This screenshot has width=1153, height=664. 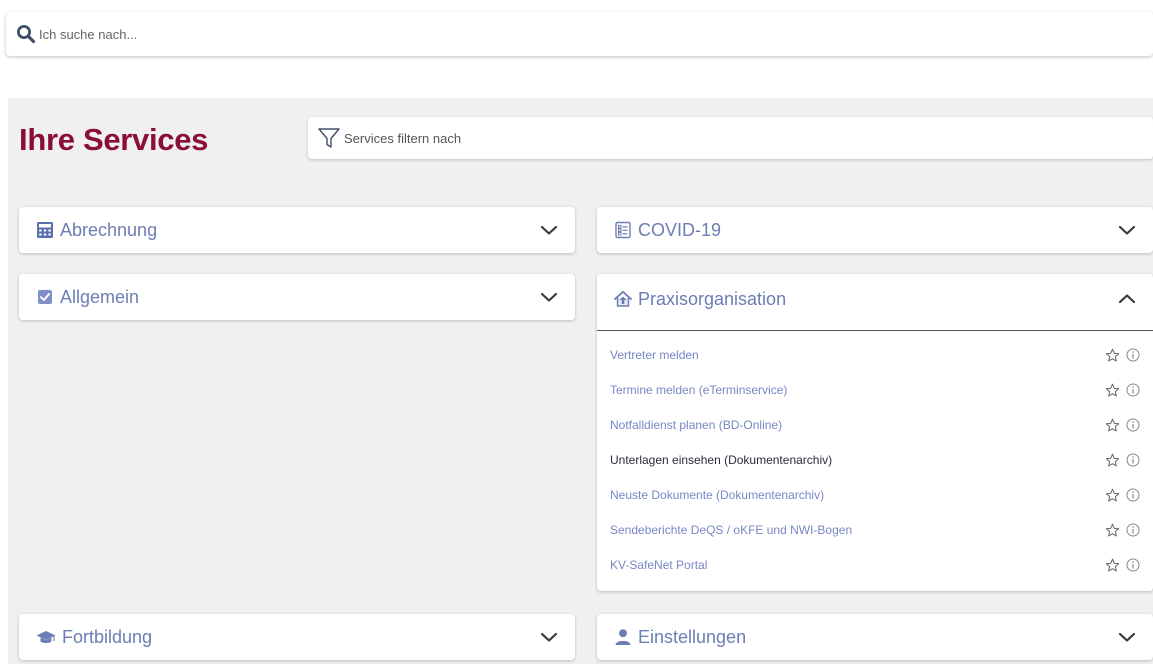 What do you see at coordinates (731, 530) in the screenshot?
I see `service-link: Sendeberichte DeQS / oKFE und NWI-Bogen` at bounding box center [731, 530].